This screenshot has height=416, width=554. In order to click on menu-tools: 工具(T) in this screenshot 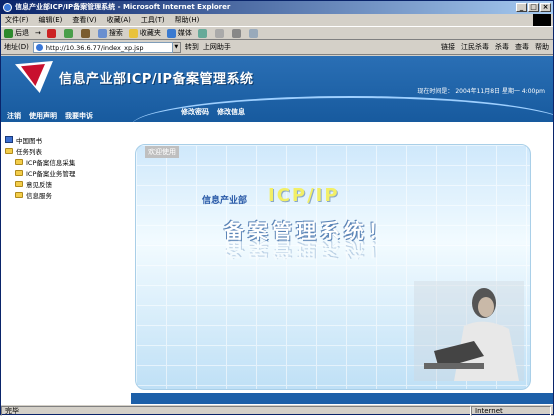, I will do `click(153, 20)`.